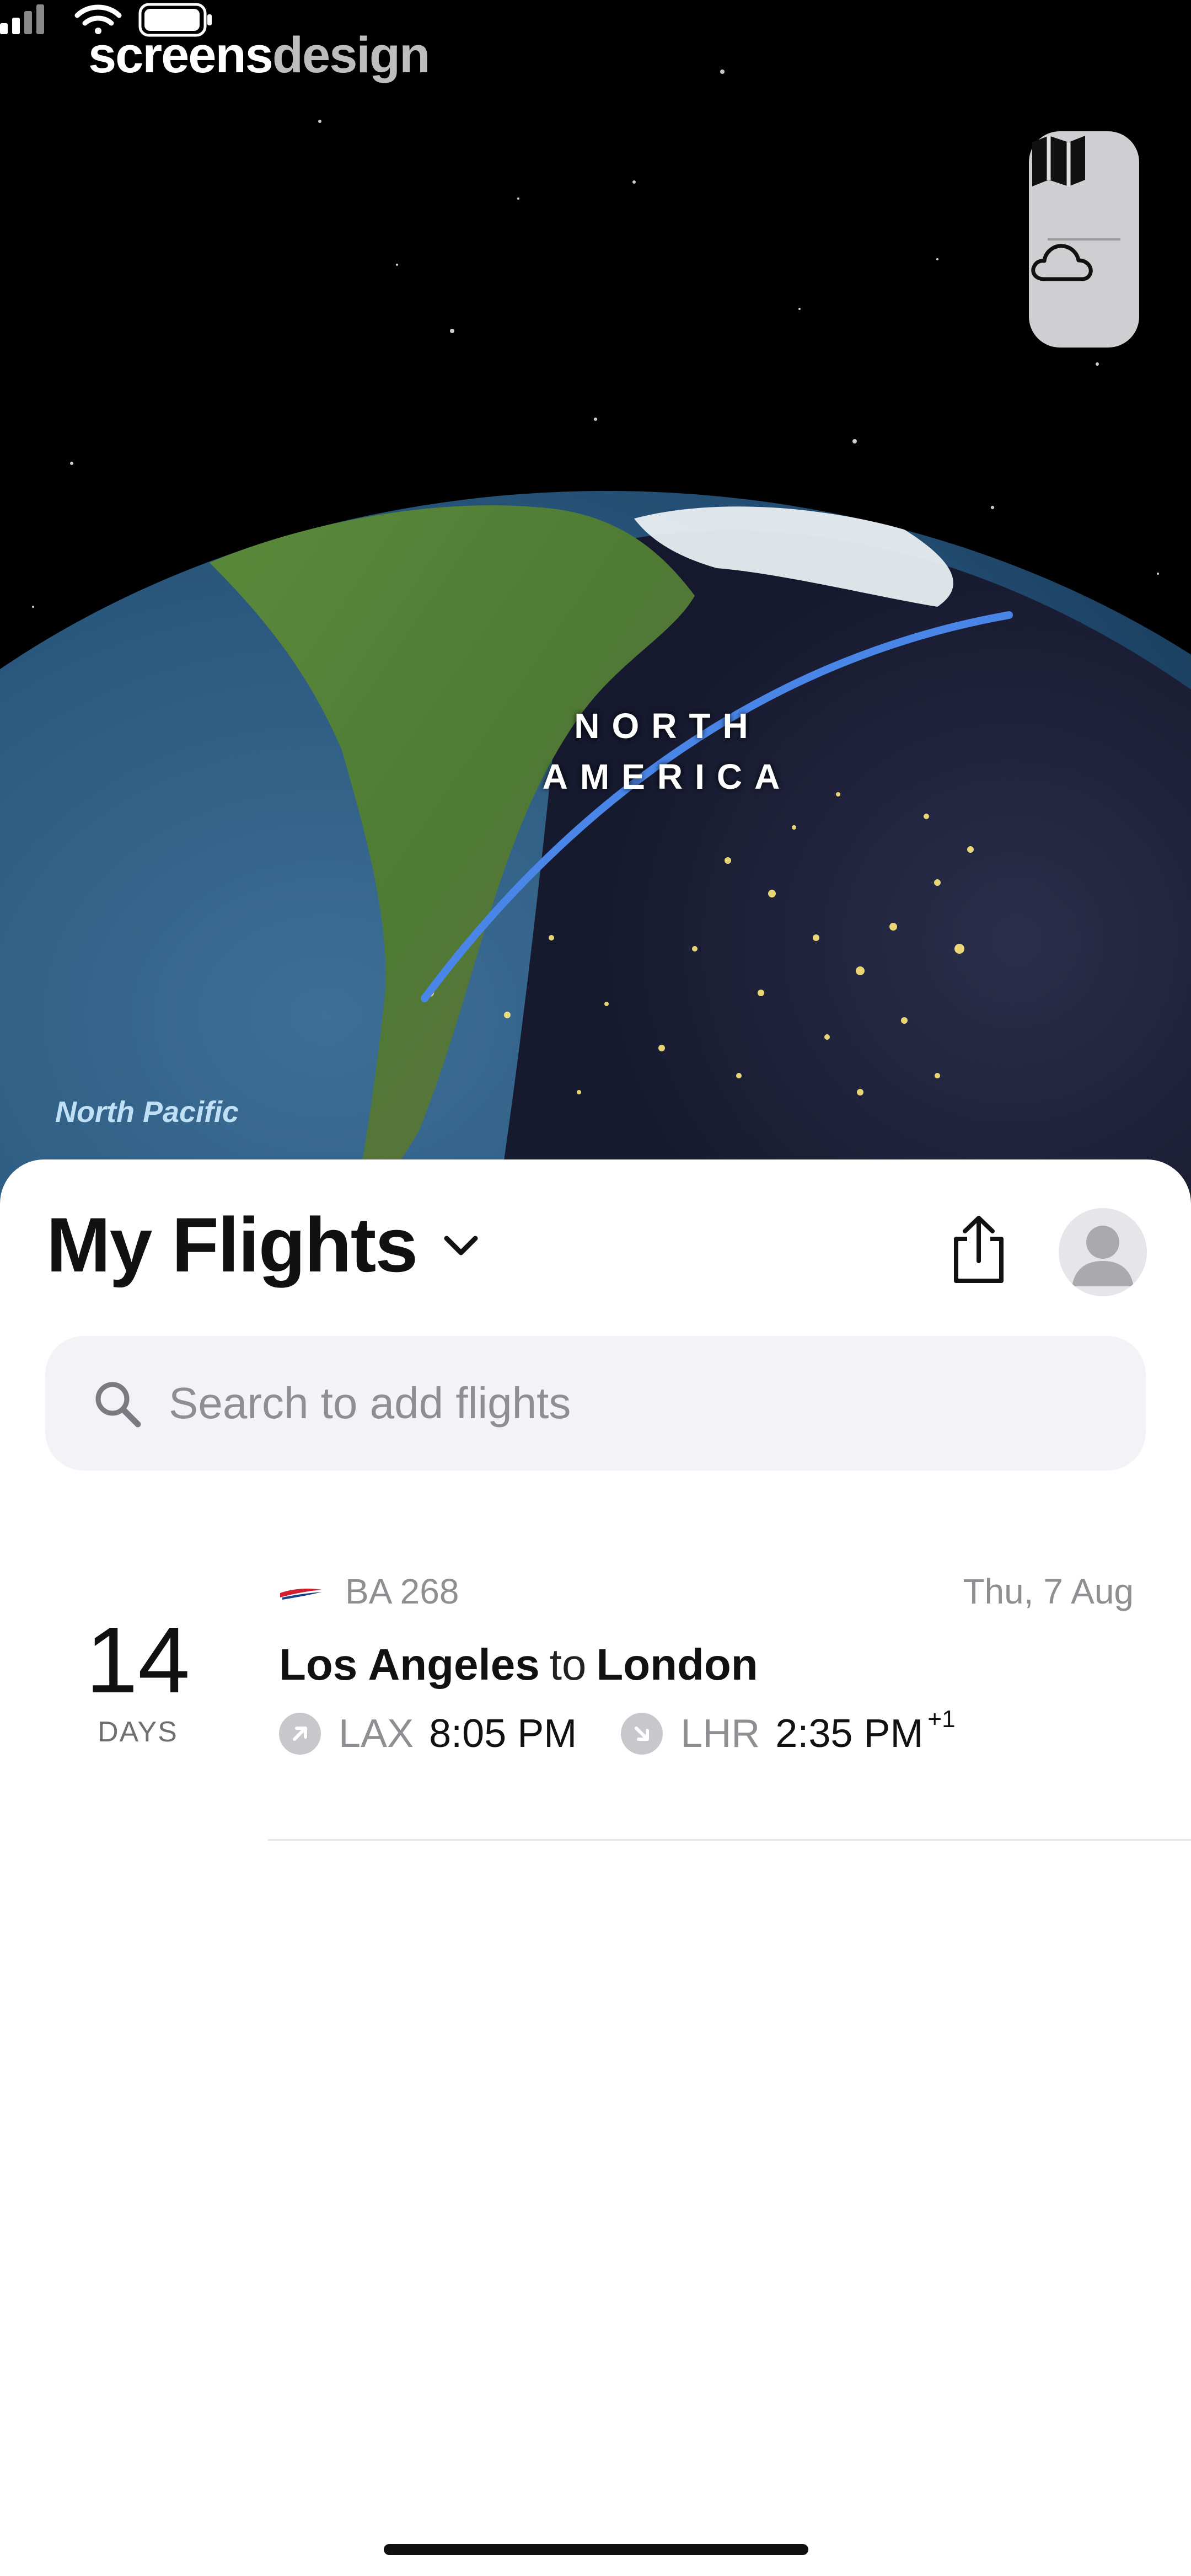 Image resolution: width=1191 pixels, height=2576 pixels. I want to click on flight-date: Thu, 7 Aug, so click(1048, 1591).